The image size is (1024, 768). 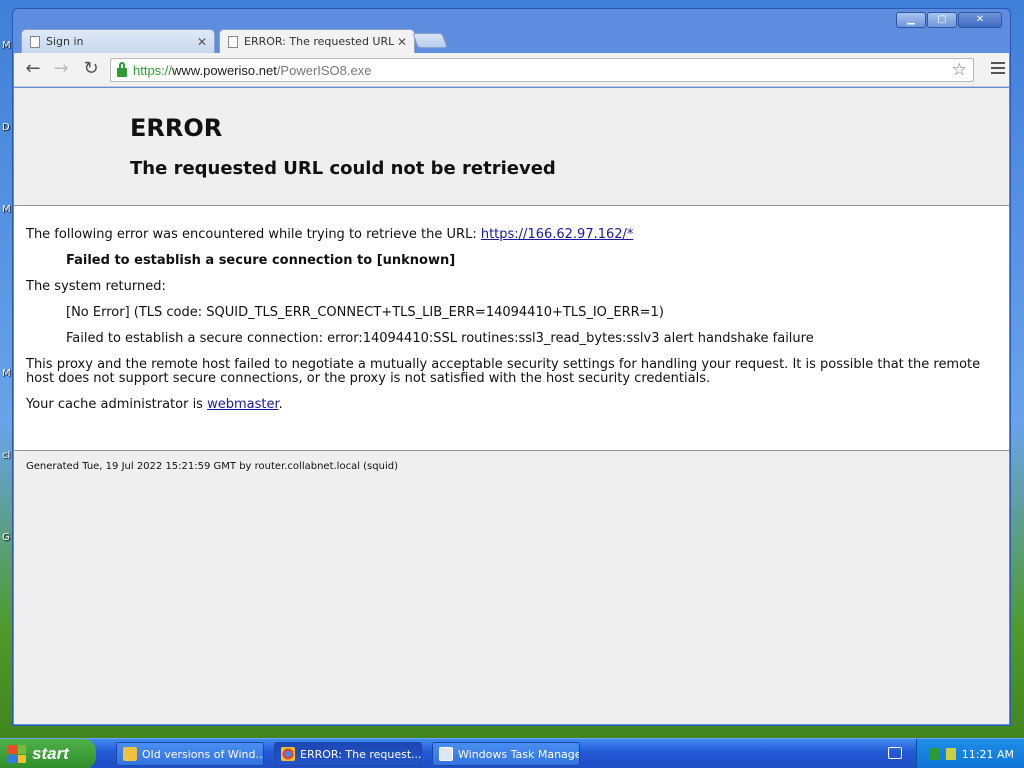 What do you see at coordinates (280, 404) in the screenshot?
I see `admin-suffix: .` at bounding box center [280, 404].